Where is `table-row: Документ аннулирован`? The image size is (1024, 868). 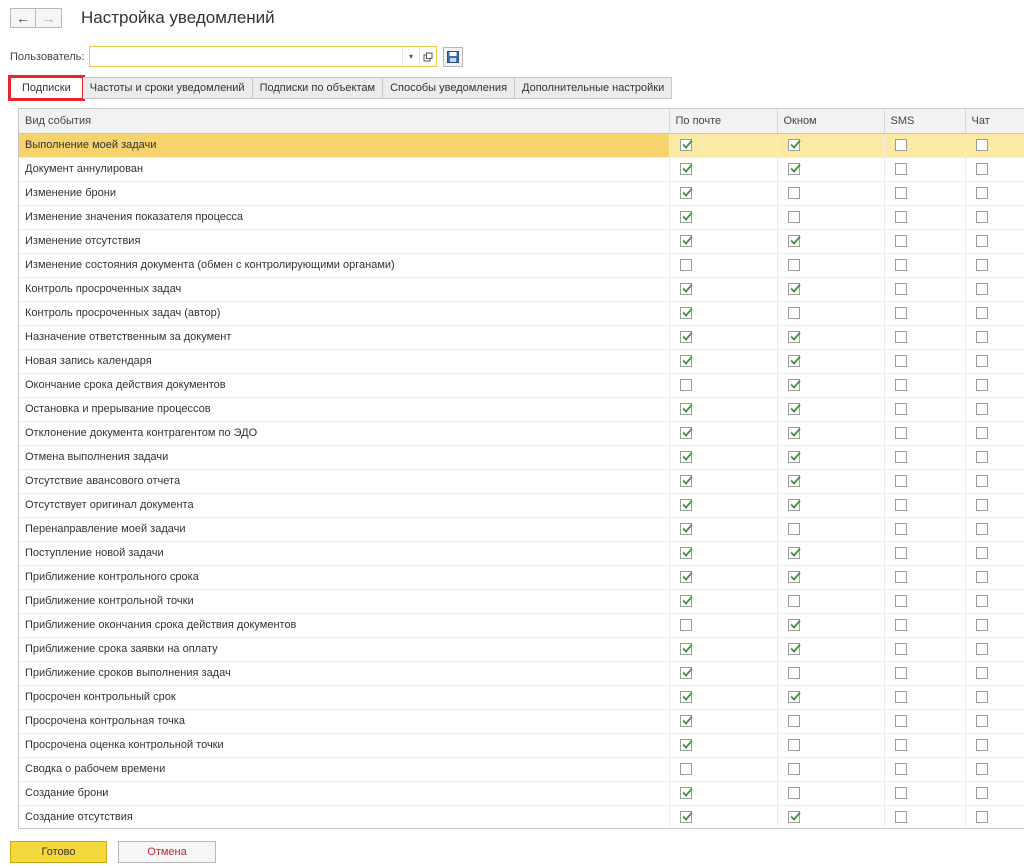 table-row: Документ аннулирован is located at coordinates (521, 169).